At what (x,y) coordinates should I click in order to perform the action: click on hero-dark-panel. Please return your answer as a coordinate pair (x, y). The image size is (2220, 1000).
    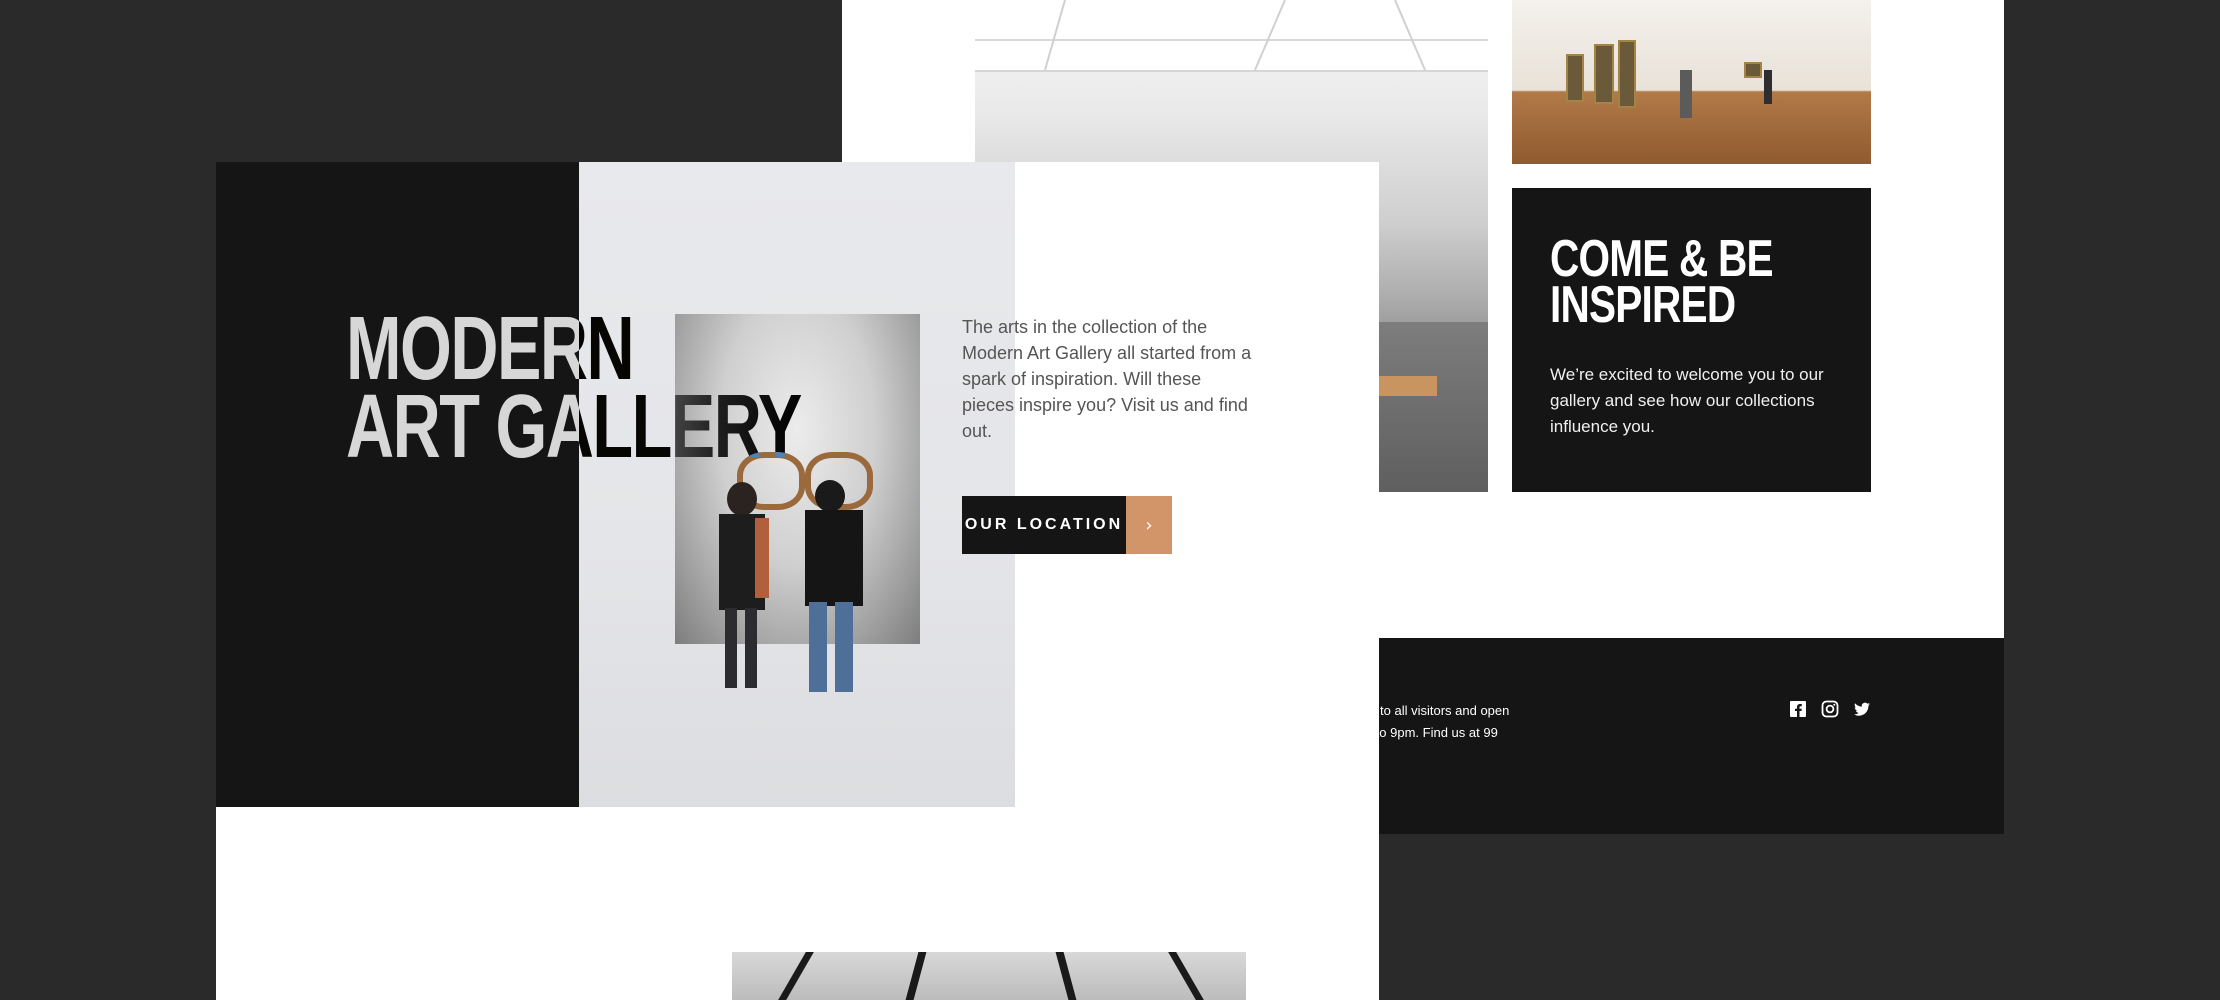
    Looking at the image, I should click on (397, 484).